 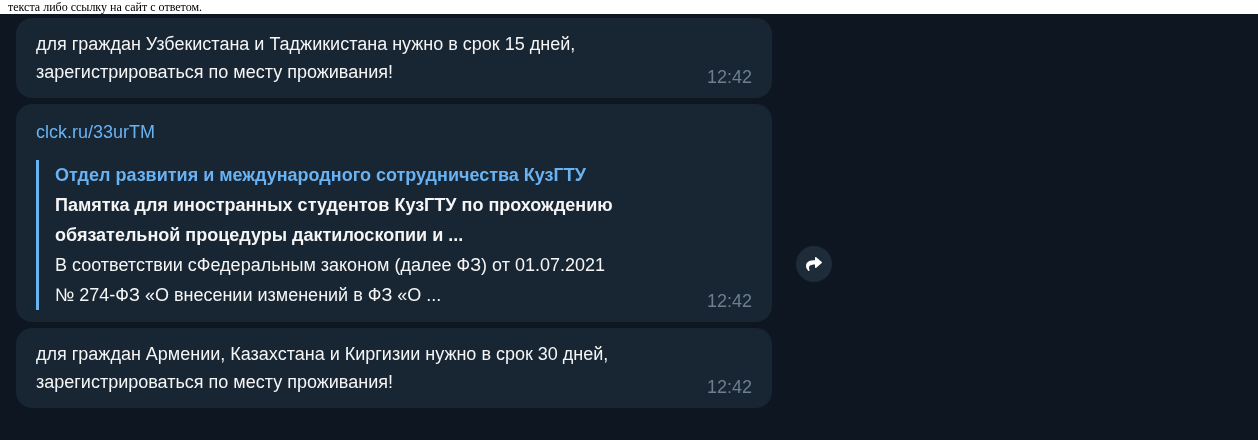 I want to click on share-arrow-icon, so click(x=814, y=264).